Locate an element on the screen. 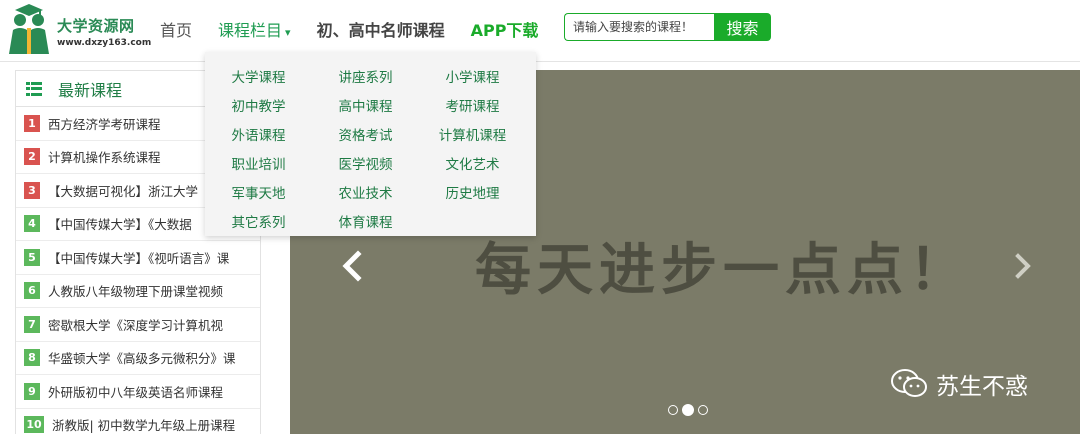  course-title: 外研版初中八年级英语名师课程 is located at coordinates (136, 392).